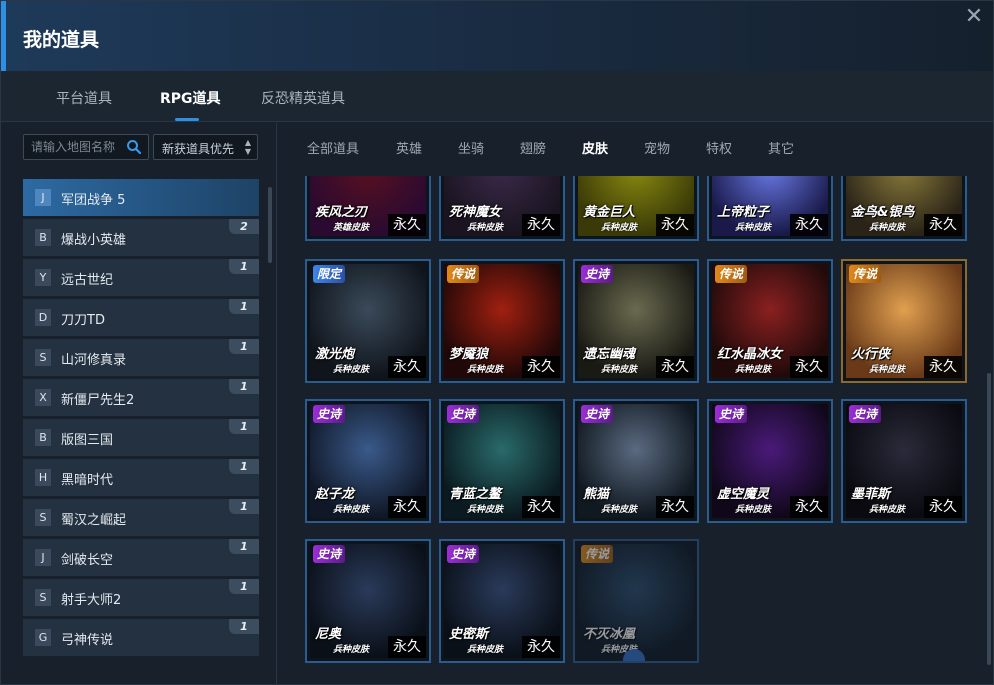 Image resolution: width=994 pixels, height=685 pixels. I want to click on map-list-item: S 山河修真录 1, so click(141, 357).